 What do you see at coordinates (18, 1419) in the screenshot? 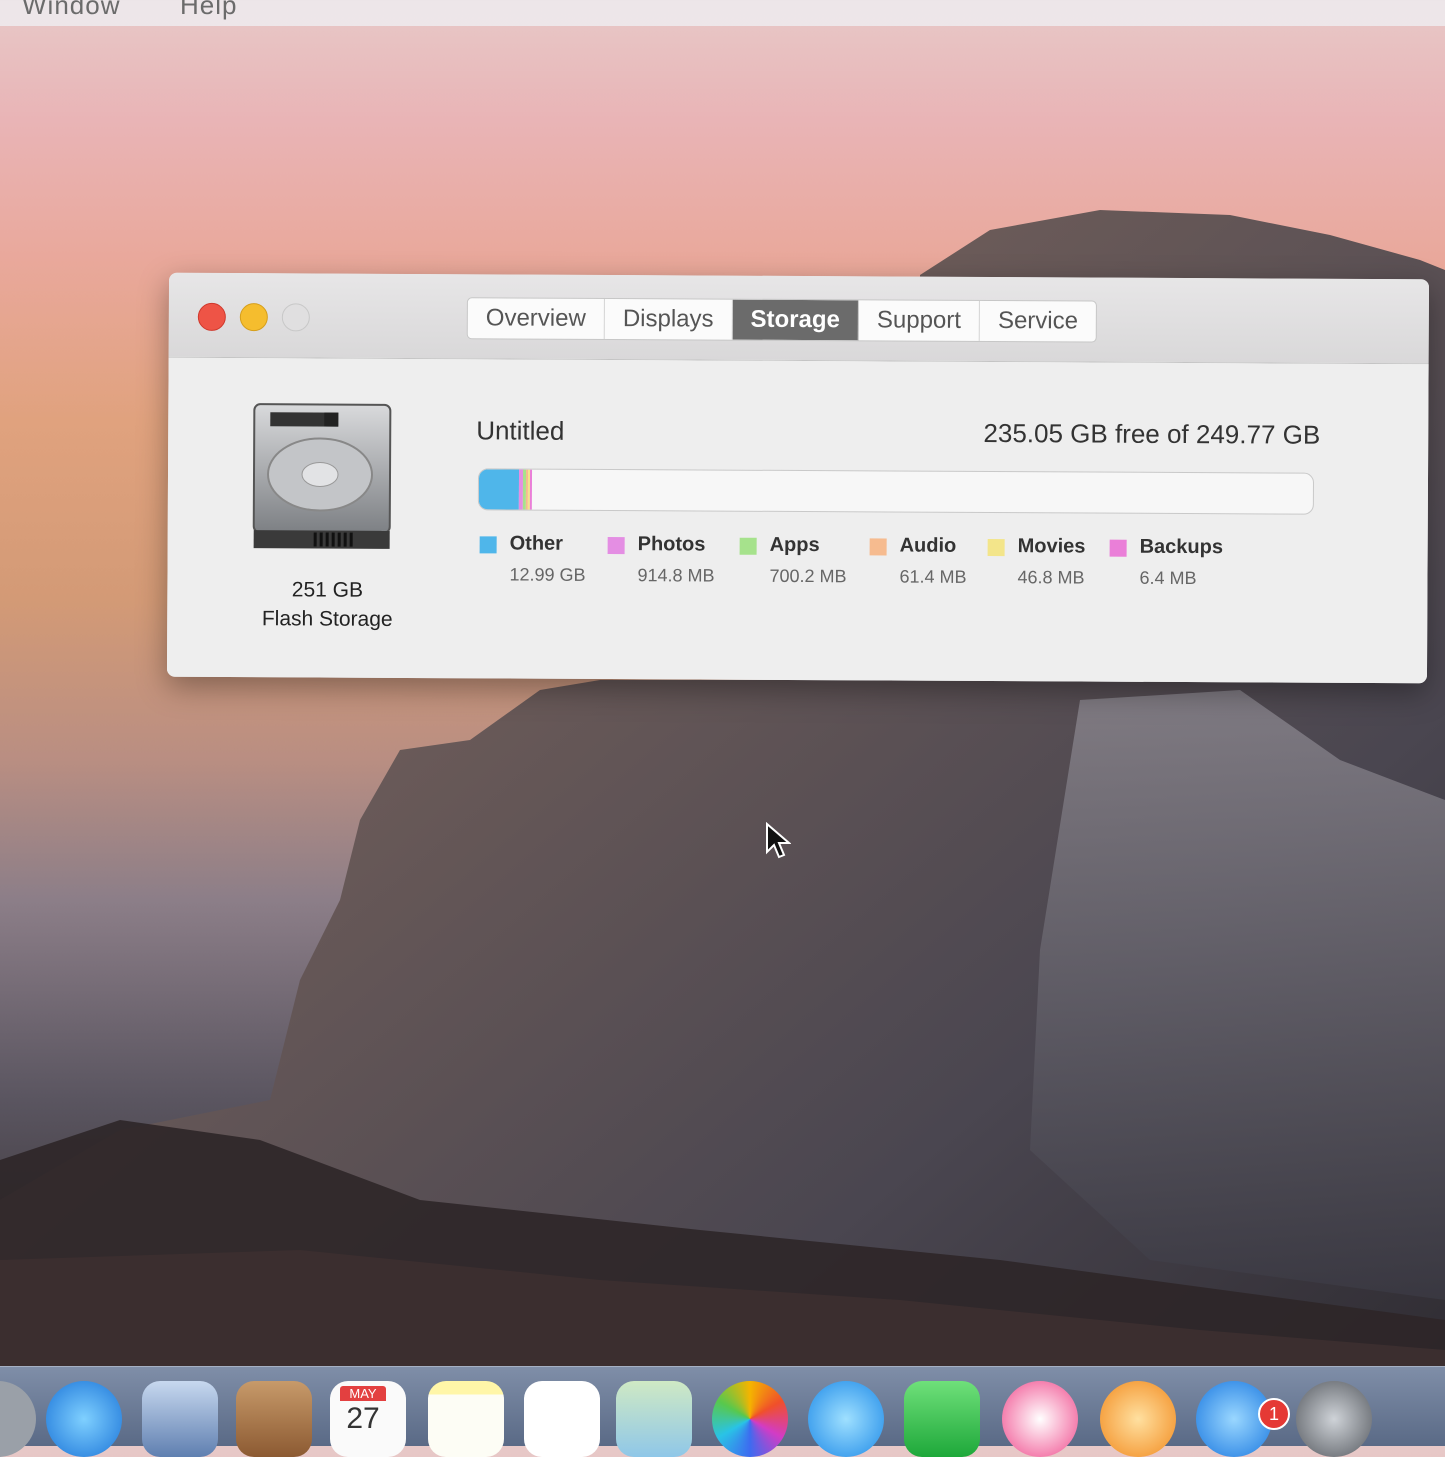
I see `finder-icon` at bounding box center [18, 1419].